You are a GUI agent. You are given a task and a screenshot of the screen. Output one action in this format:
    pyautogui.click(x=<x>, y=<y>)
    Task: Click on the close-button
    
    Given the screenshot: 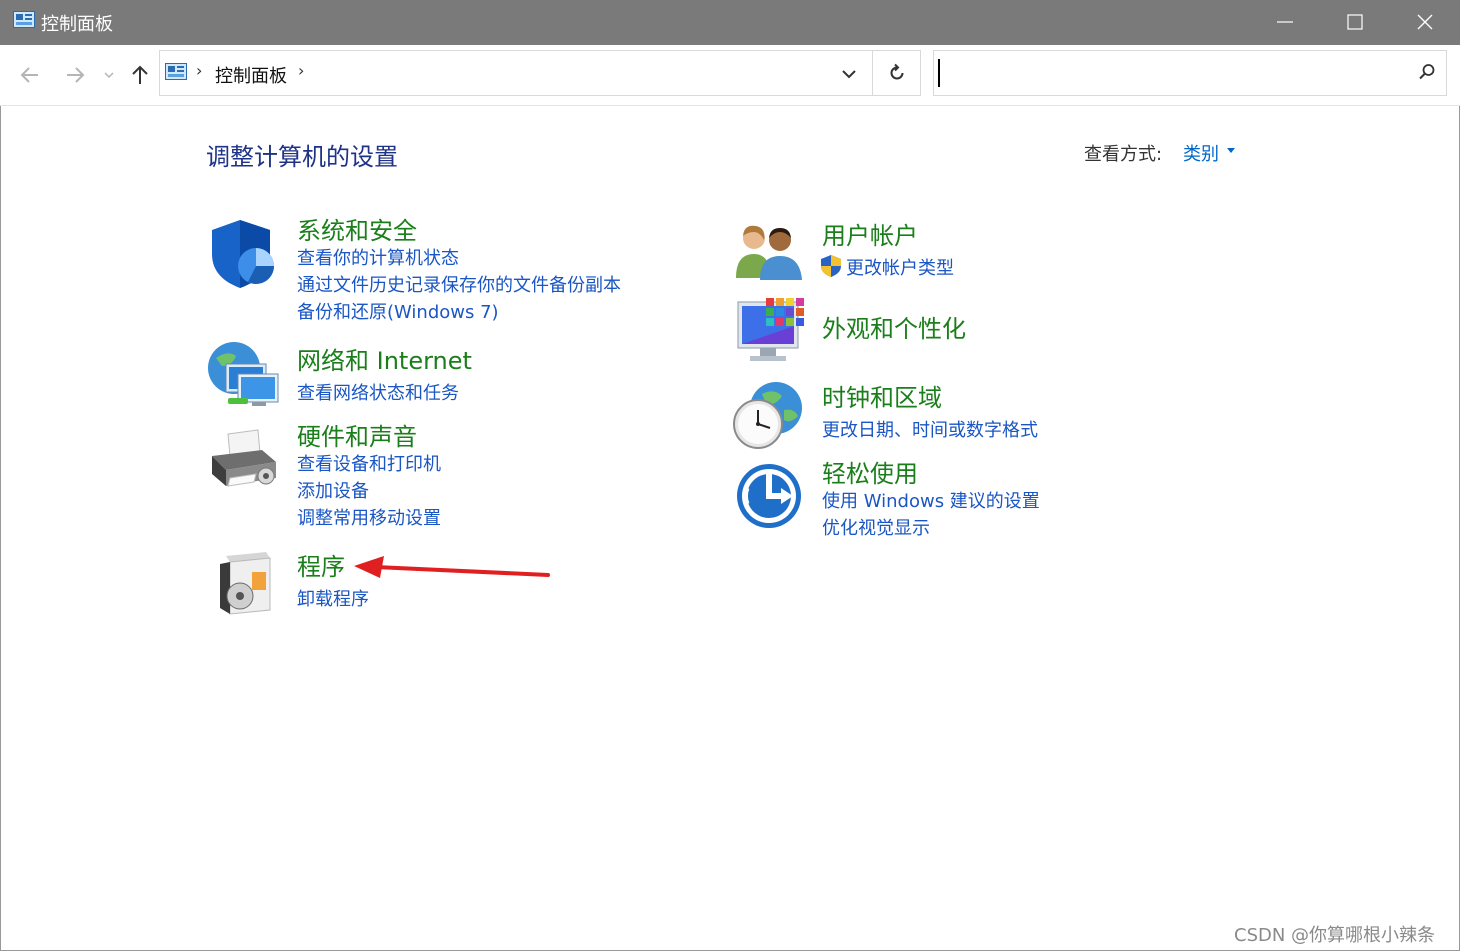 What is the action you would take?
    pyautogui.click(x=1425, y=22)
    